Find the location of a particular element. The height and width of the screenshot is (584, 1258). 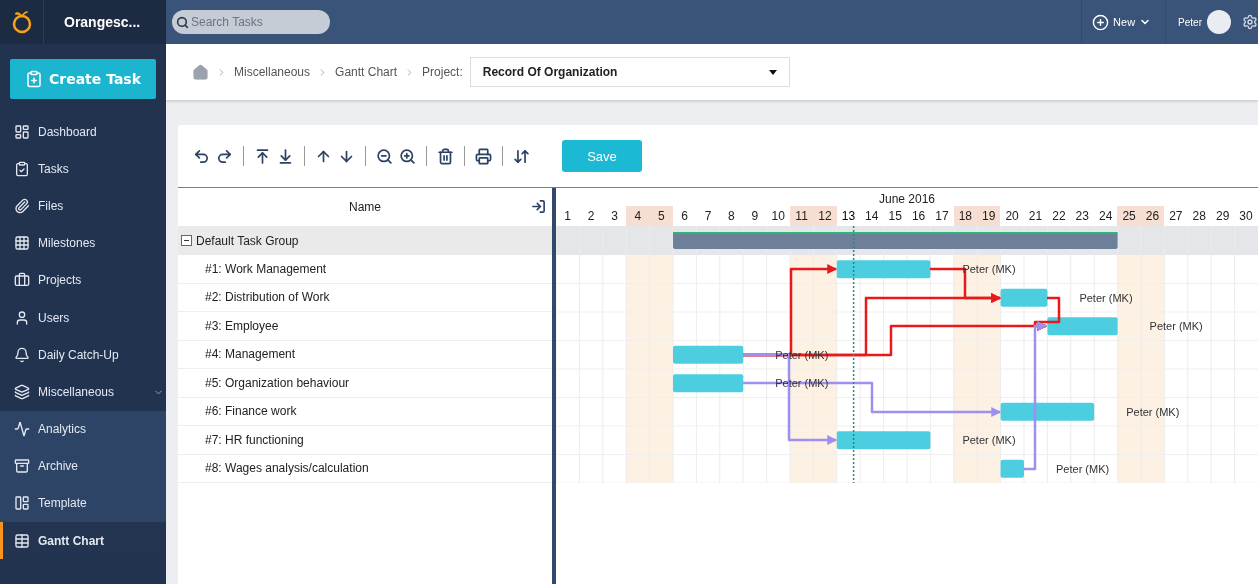

day-label: 26 is located at coordinates (1152, 216).